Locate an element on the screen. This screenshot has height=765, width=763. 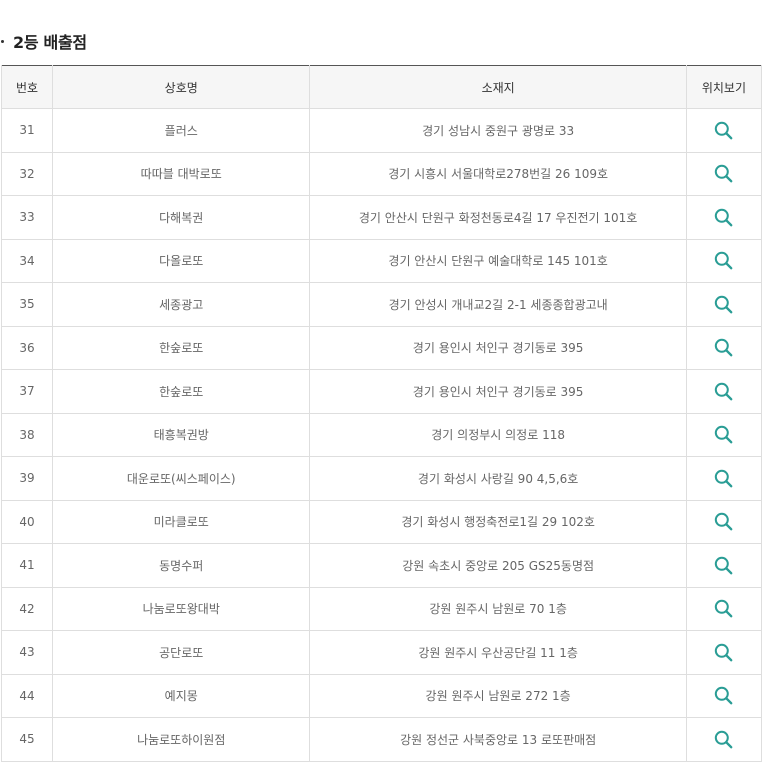
table-row: 35 세종광고 경기 안성시 개내교2길 2-1 세종종합광고내 is located at coordinates (381, 304).